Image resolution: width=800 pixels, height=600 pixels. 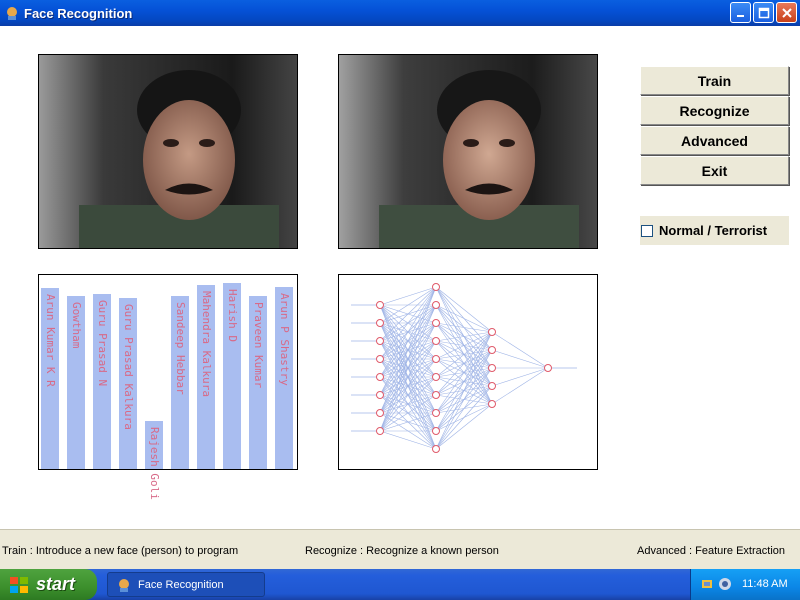 I want to click on minimize-icon, so click(x=740, y=15).